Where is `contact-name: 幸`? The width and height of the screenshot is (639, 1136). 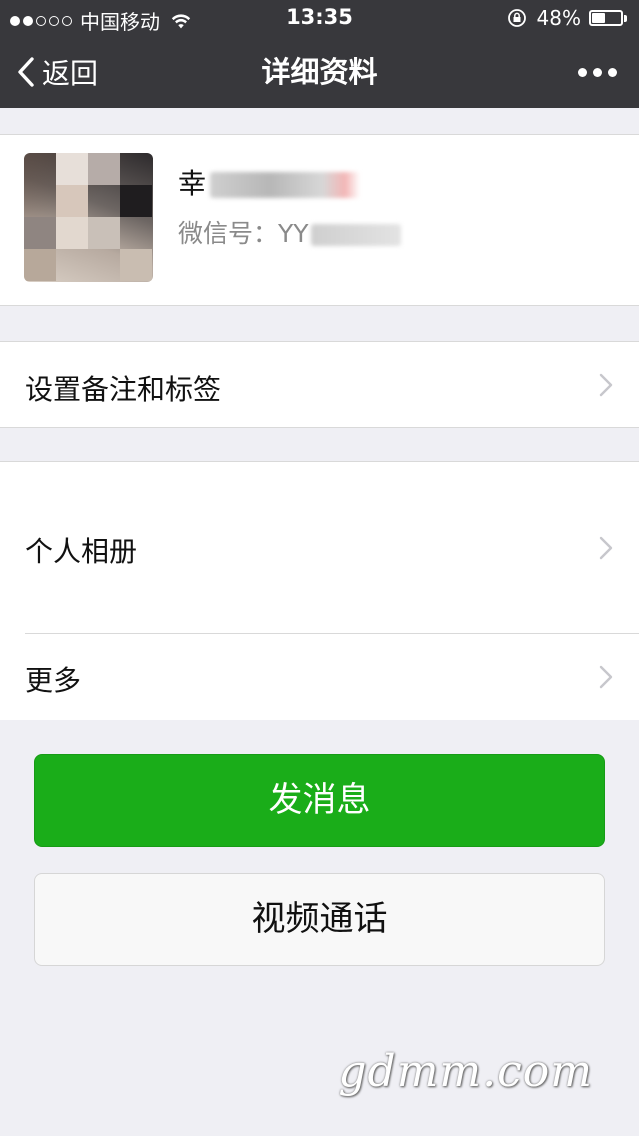
contact-name: 幸 is located at coordinates (269, 182).